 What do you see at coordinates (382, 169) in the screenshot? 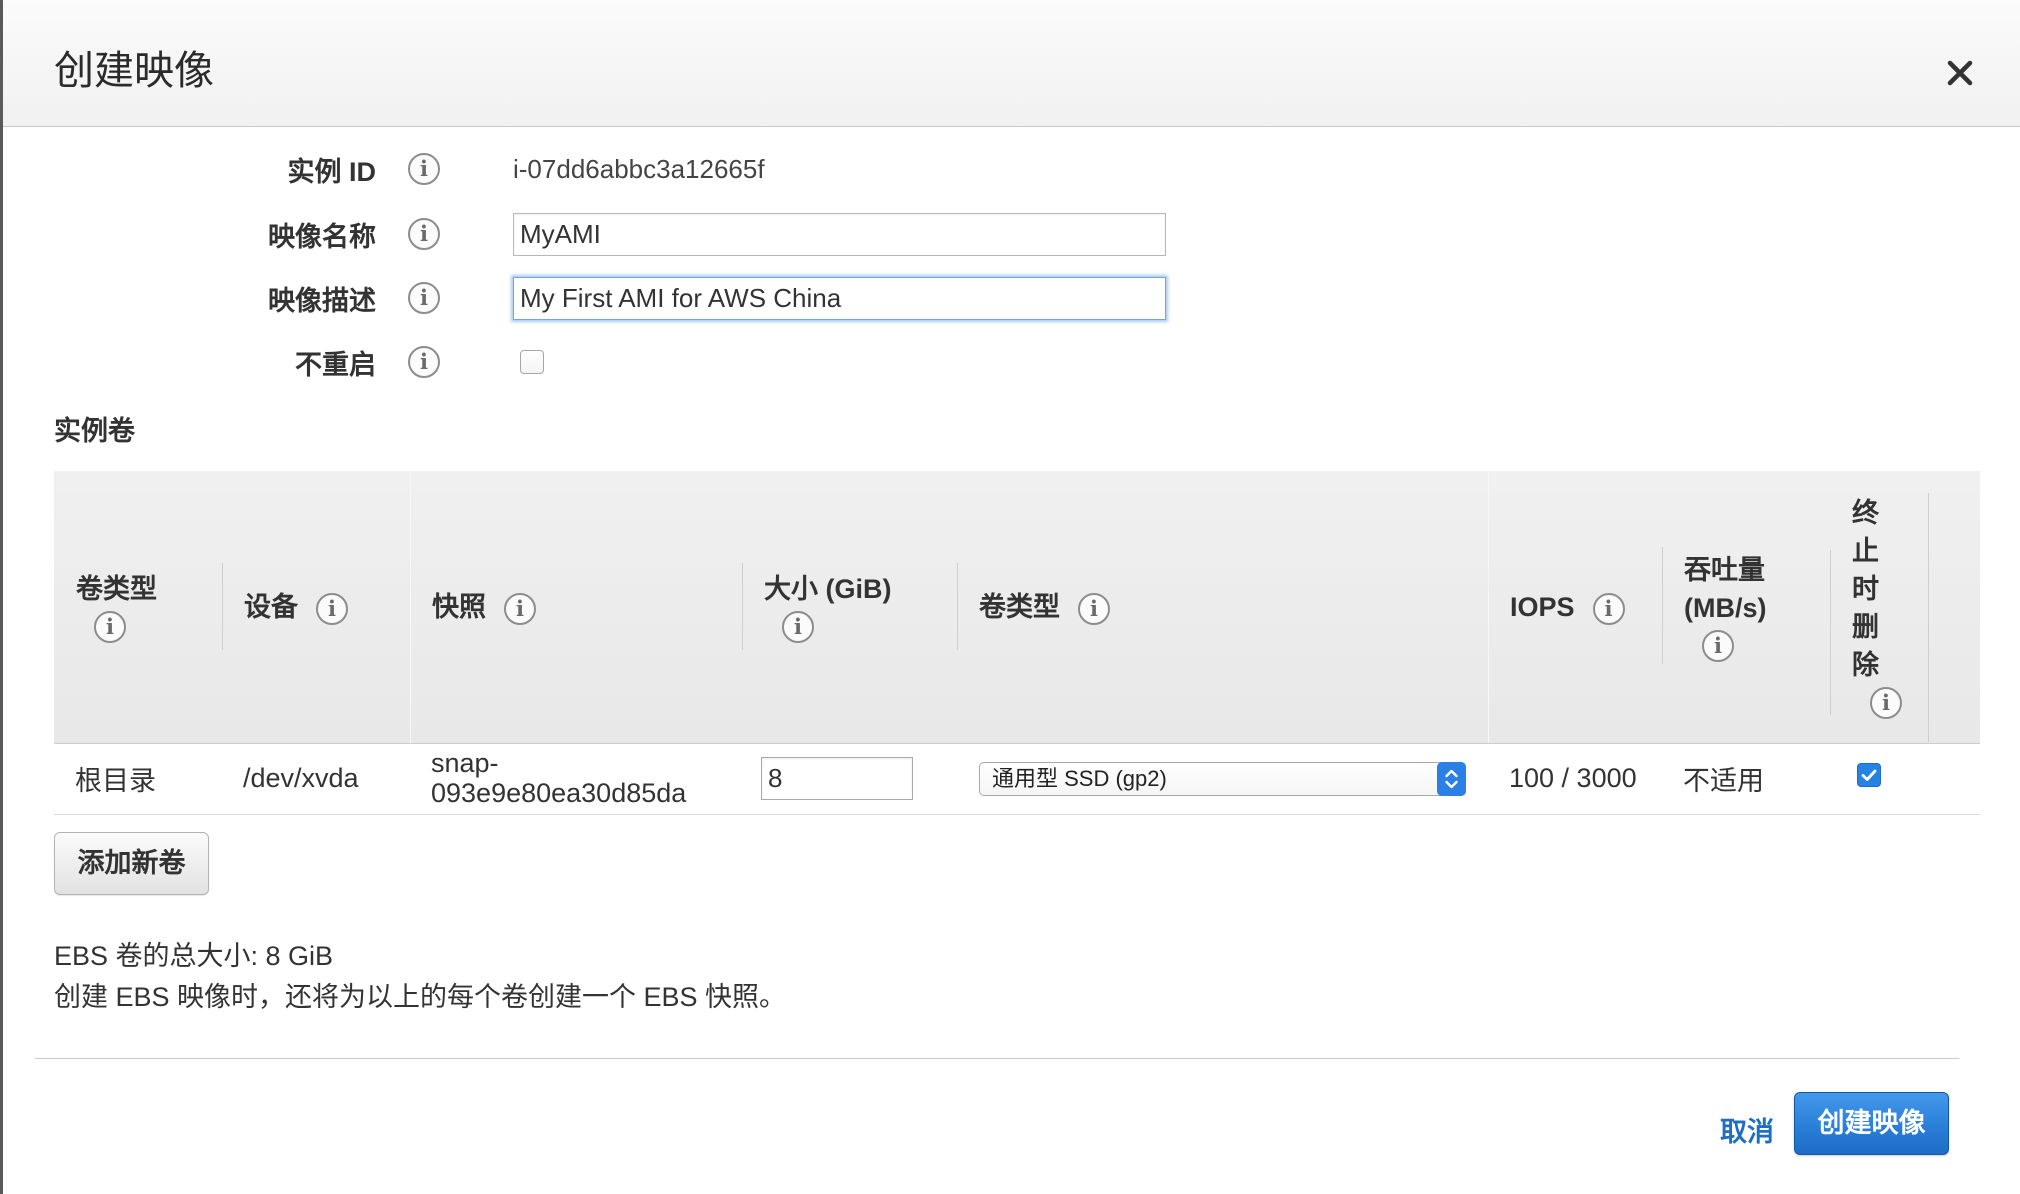
I see `form-row-instance-id: 实例 ID i-07dd6abbc3a12665f` at bounding box center [382, 169].